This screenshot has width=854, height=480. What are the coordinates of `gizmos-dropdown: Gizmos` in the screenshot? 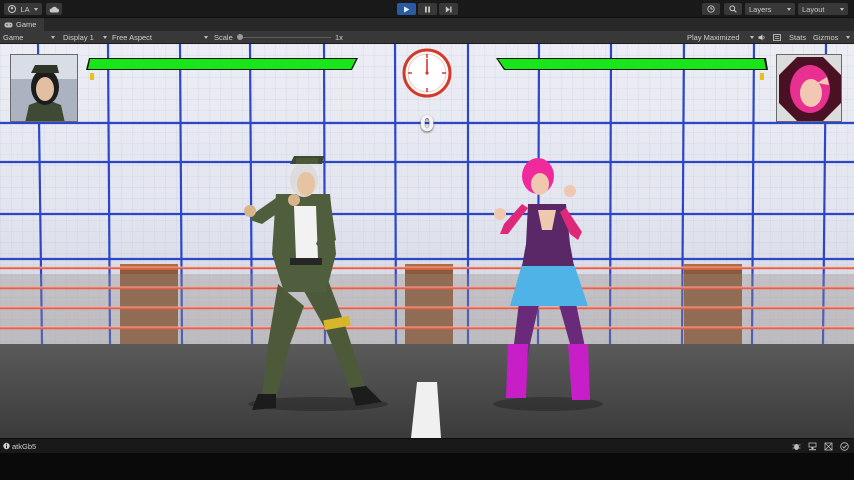 It's located at (831, 37).